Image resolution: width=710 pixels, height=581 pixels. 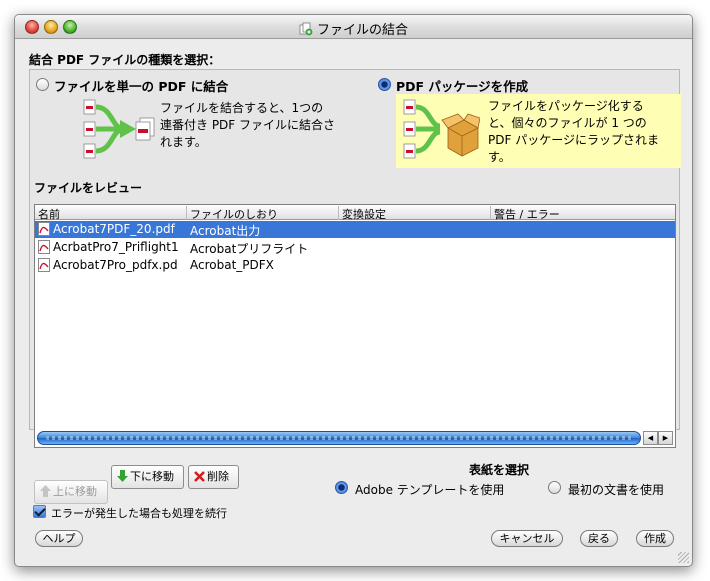 What do you see at coordinates (616, 489) in the screenshot?
I see `cover-first-doc-label: 最初の文書を使用` at bounding box center [616, 489].